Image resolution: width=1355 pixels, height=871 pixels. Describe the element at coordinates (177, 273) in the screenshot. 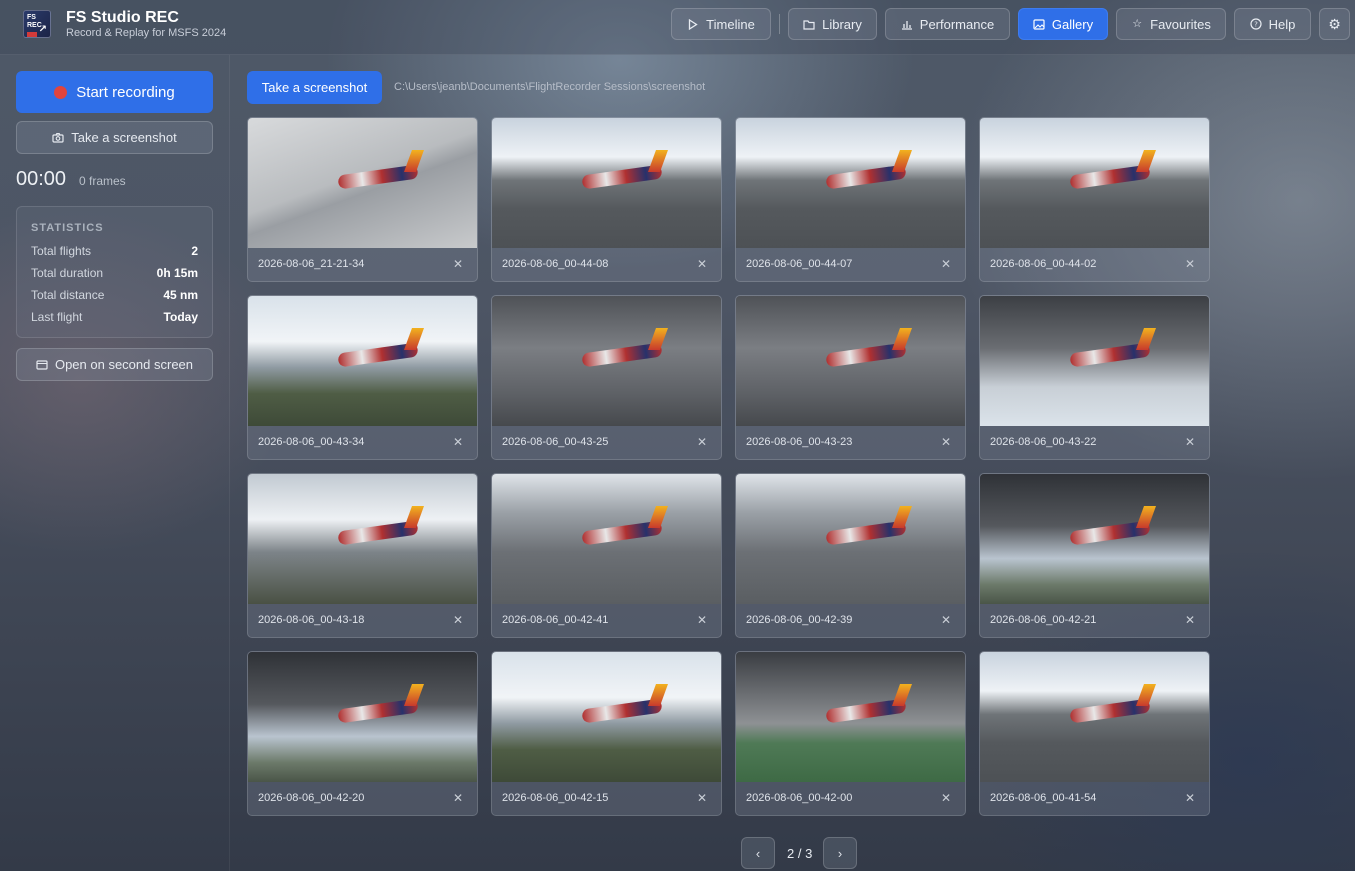

I see `stat-value: 0h 15m` at that location.